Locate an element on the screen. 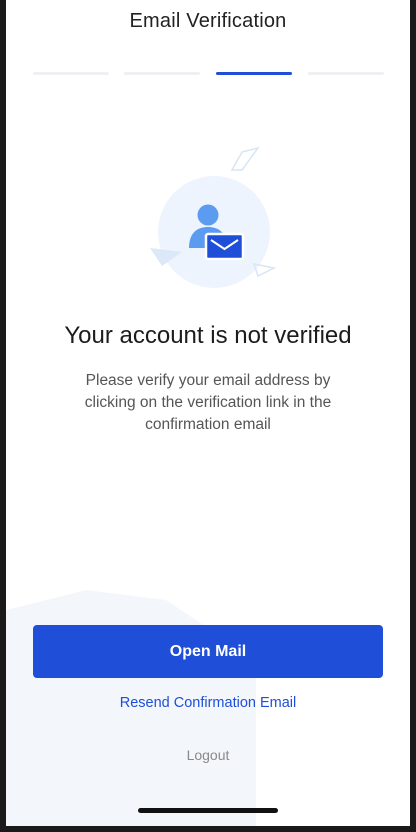  step-3-active is located at coordinates (254, 73).